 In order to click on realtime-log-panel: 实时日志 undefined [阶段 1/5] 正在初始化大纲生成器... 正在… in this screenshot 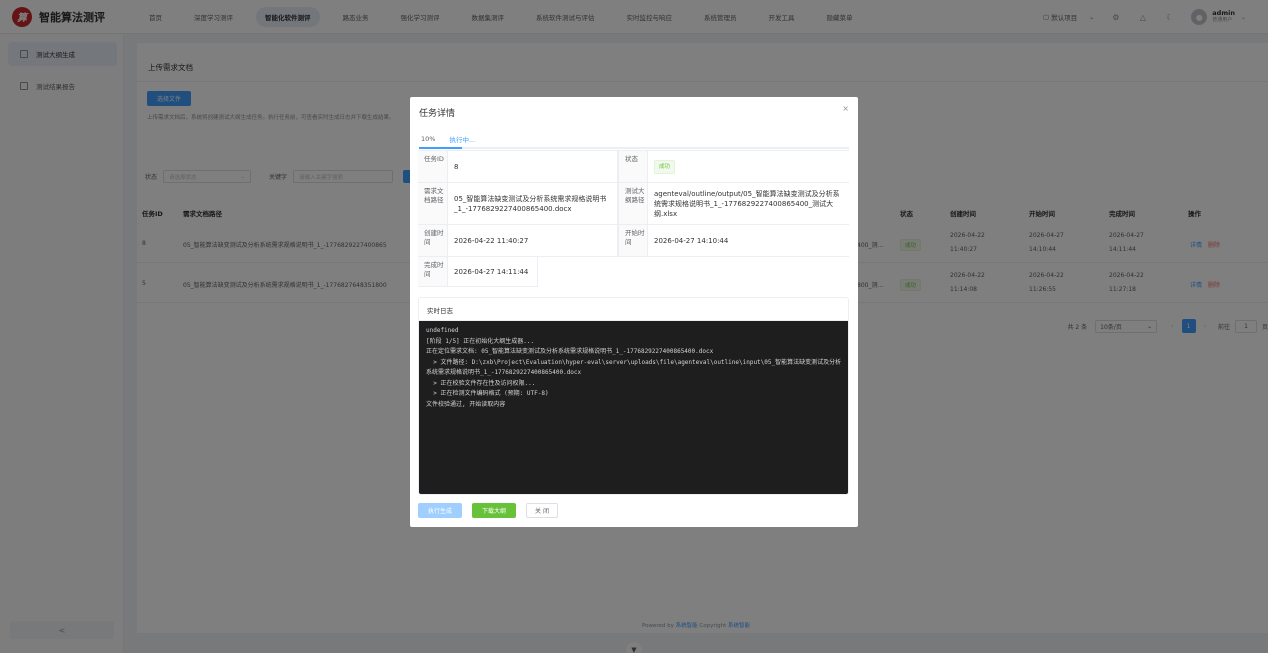, I will do `click(633, 396)`.